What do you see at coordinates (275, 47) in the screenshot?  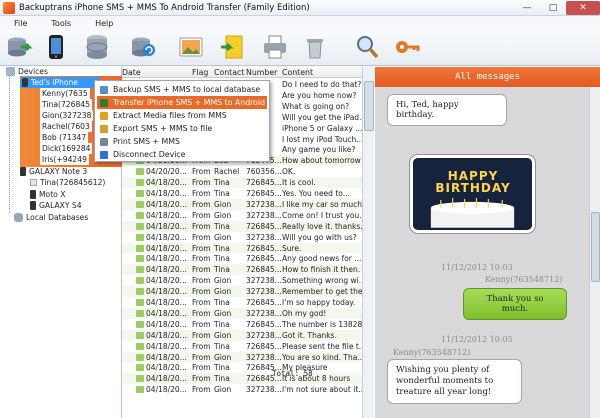 I see `print-button` at bounding box center [275, 47].